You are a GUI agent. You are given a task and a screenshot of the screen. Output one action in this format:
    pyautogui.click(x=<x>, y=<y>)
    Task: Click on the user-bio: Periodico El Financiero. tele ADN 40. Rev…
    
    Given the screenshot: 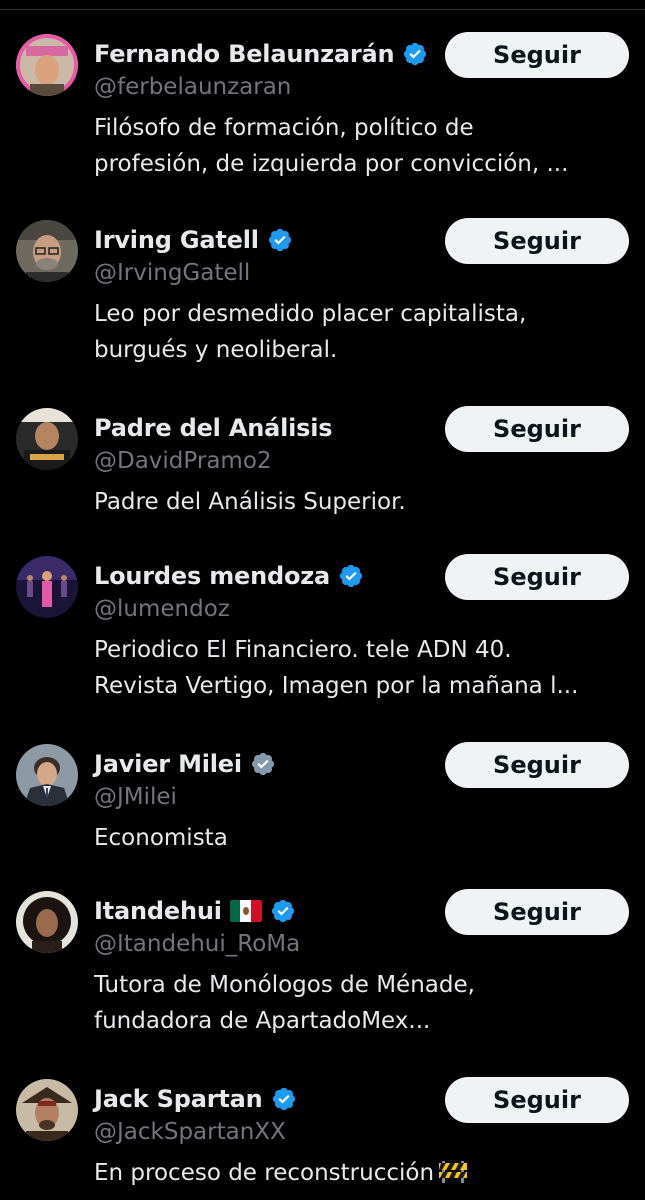 What is the action you would take?
    pyautogui.click(x=361, y=668)
    